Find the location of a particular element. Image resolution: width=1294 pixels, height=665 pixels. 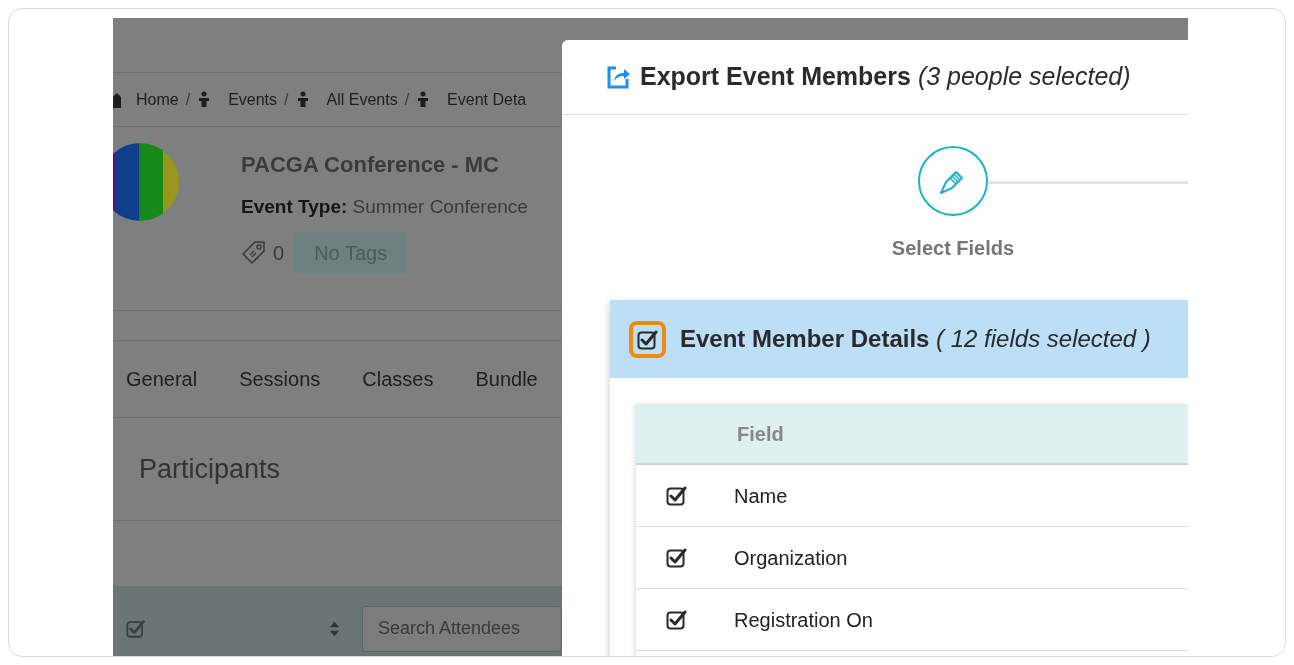

step-label: Select Fields is located at coordinates (953, 248).